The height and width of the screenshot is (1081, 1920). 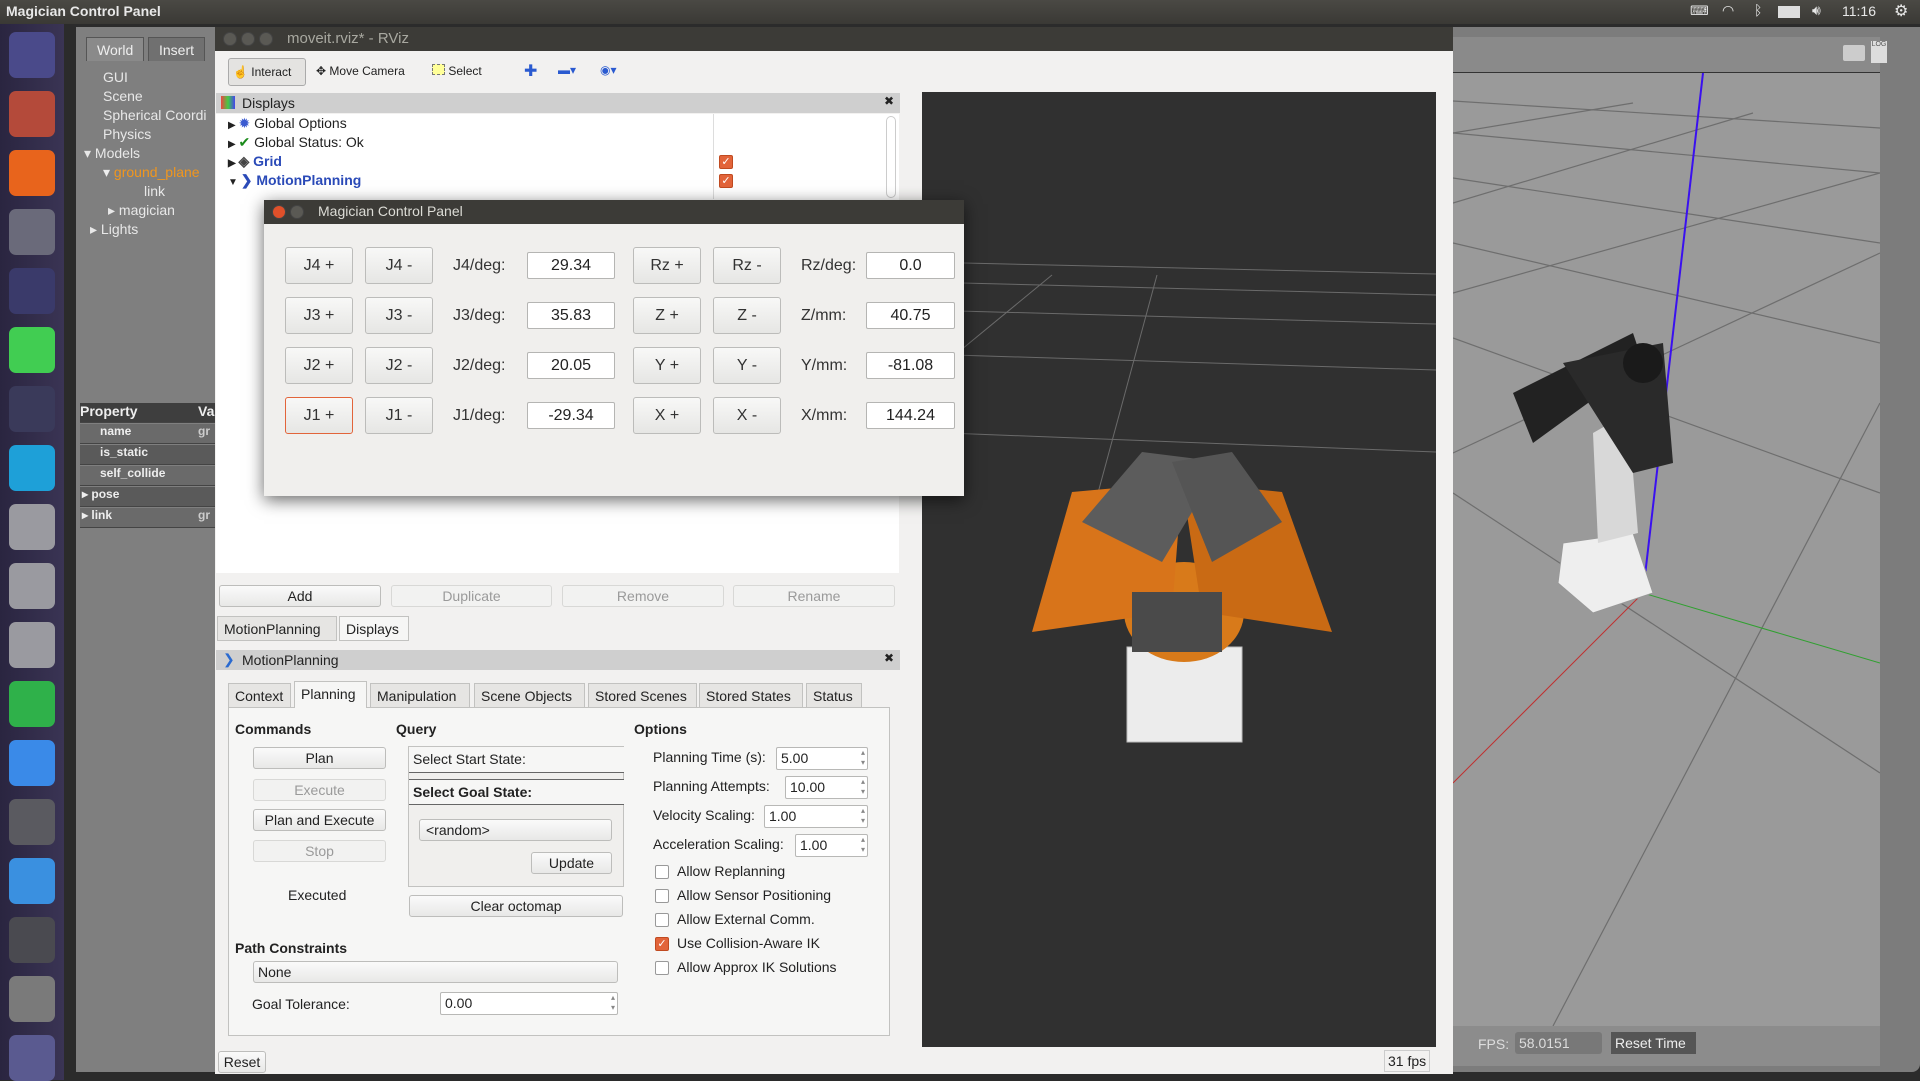 I want to click on expand-arrow-icon: ▼, so click(x=234, y=182).